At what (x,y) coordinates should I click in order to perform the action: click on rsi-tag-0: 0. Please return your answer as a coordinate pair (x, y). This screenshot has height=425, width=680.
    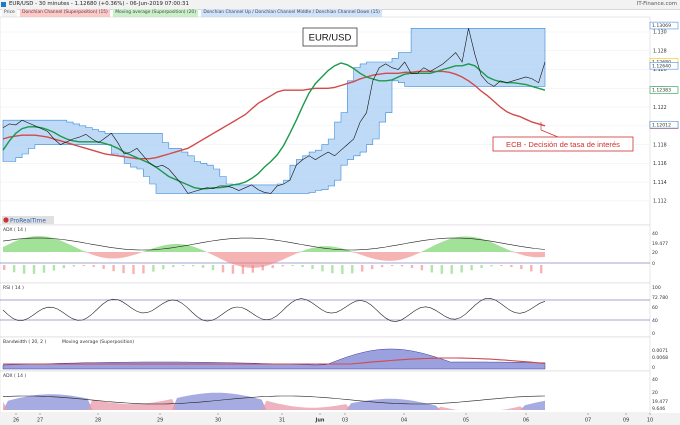
    Looking at the image, I should click on (653, 334).